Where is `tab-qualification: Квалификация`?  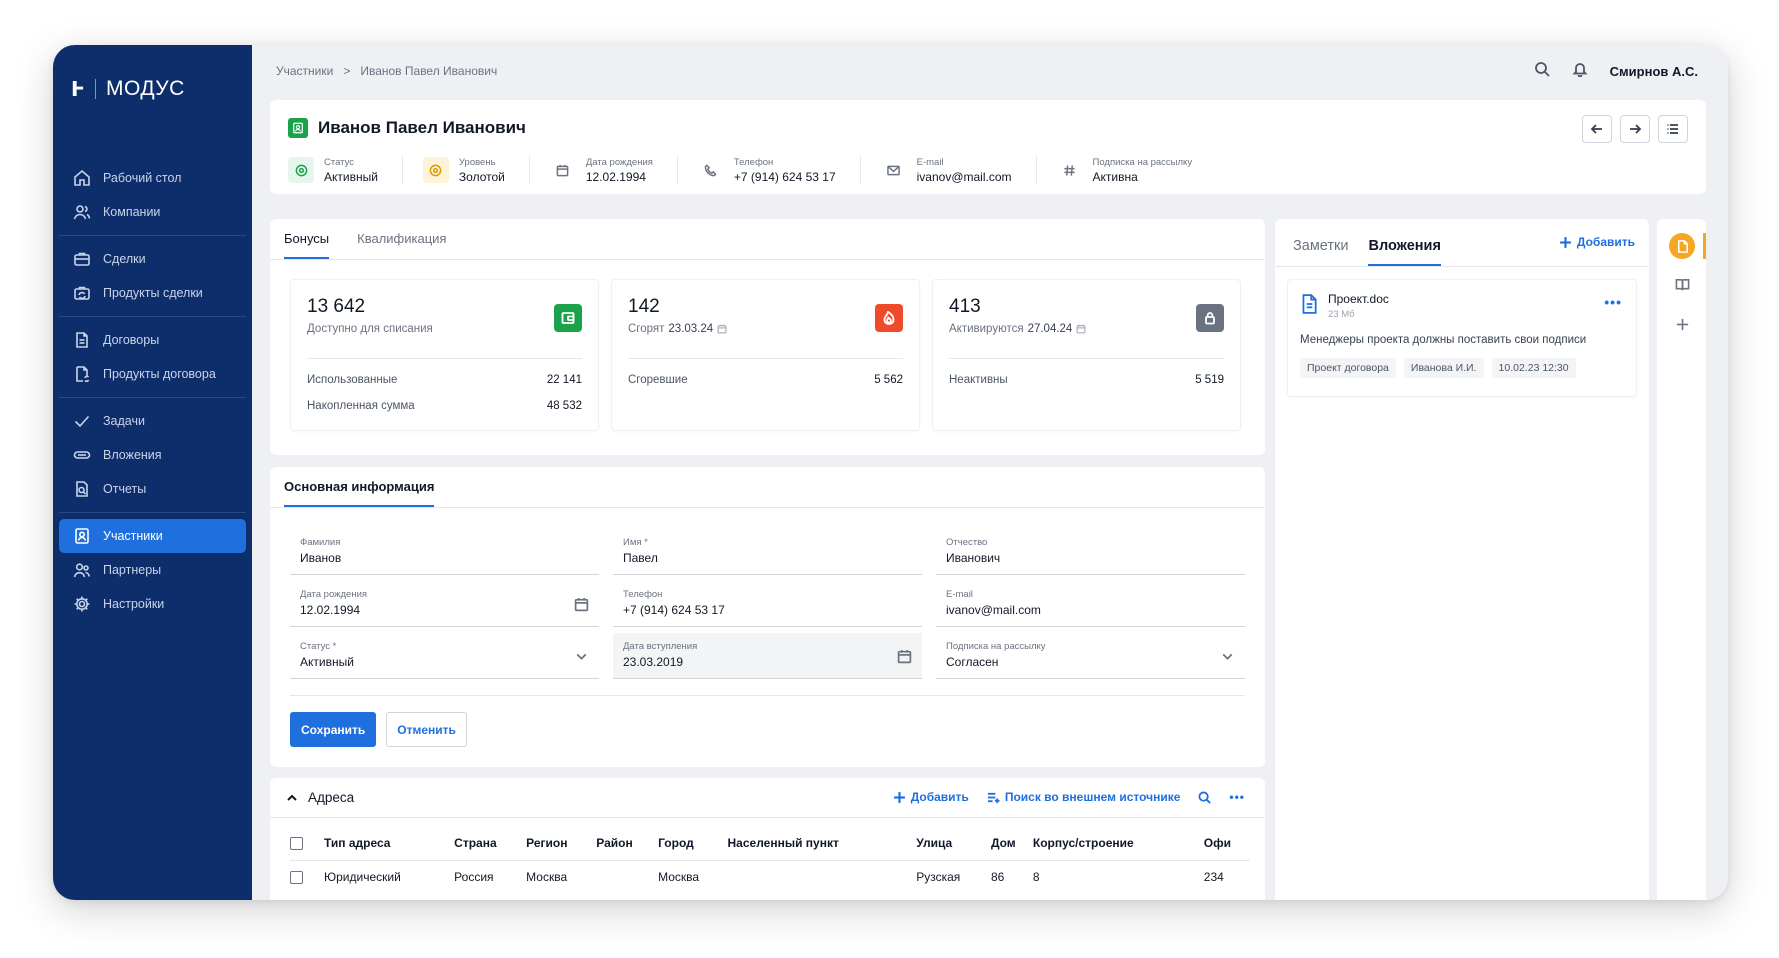
tab-qualification: Квалификация is located at coordinates (401, 239).